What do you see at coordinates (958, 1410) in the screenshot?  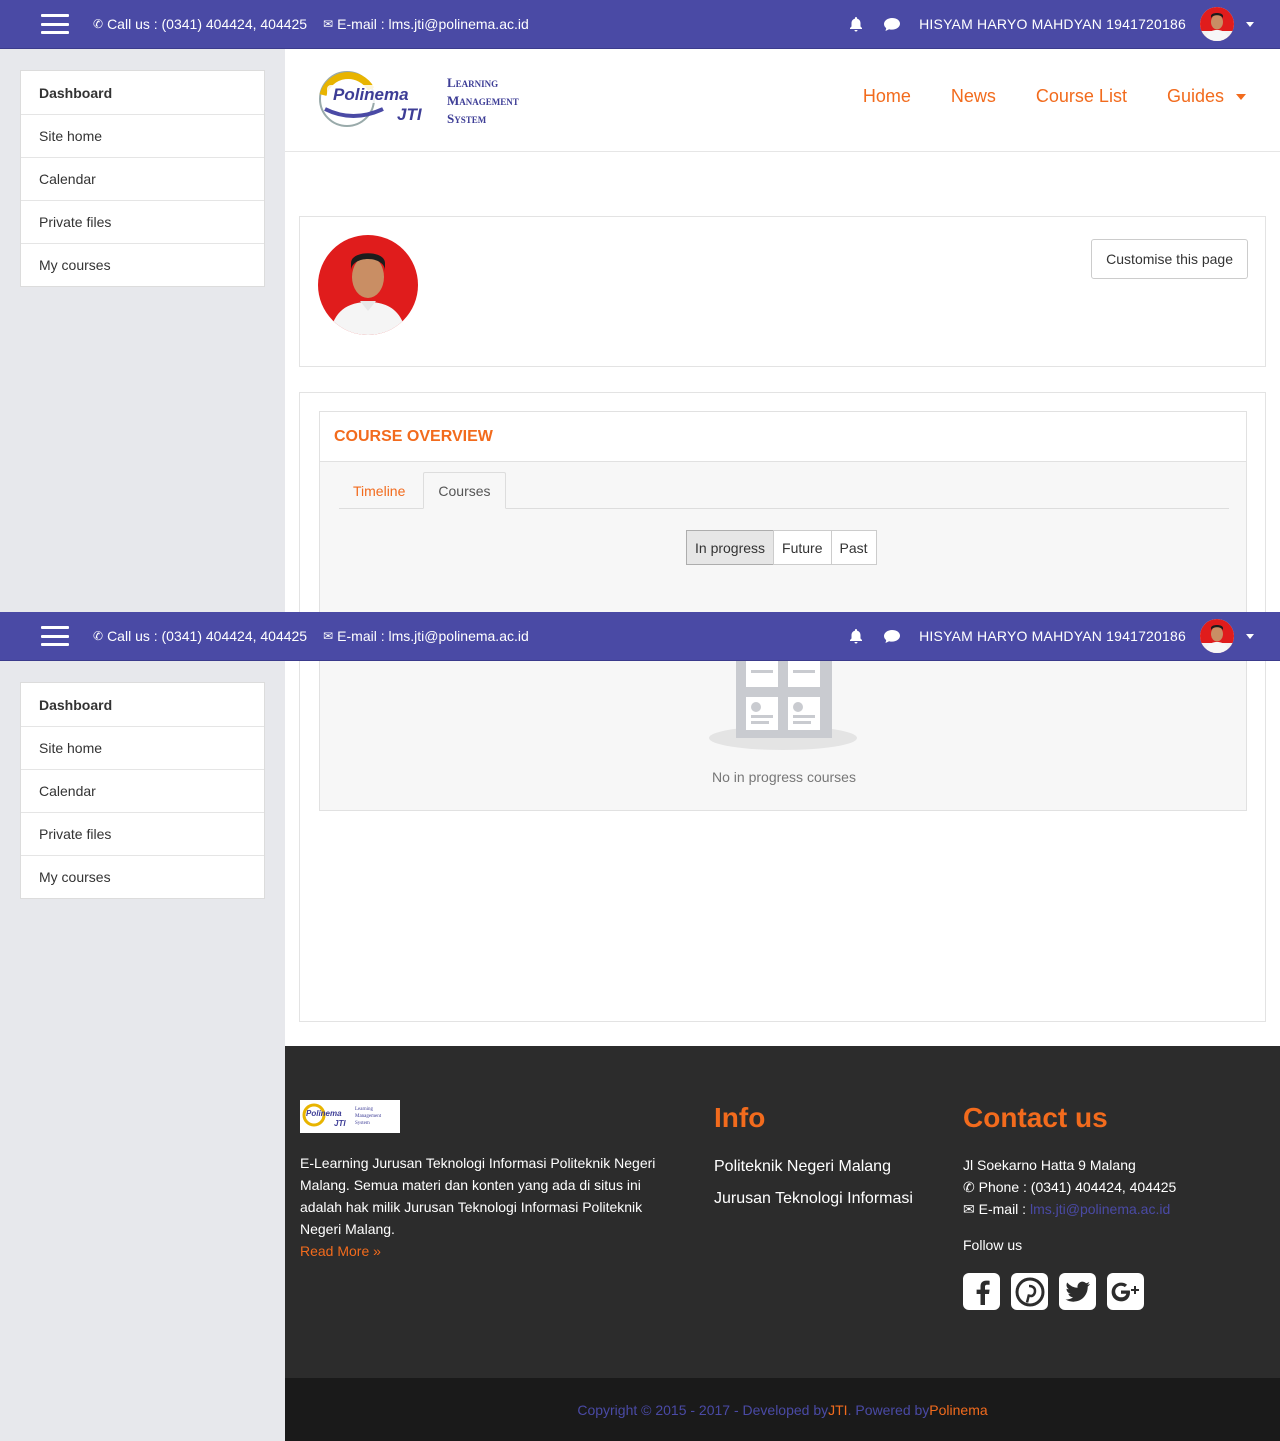 I see `polinema-link: Polinema` at bounding box center [958, 1410].